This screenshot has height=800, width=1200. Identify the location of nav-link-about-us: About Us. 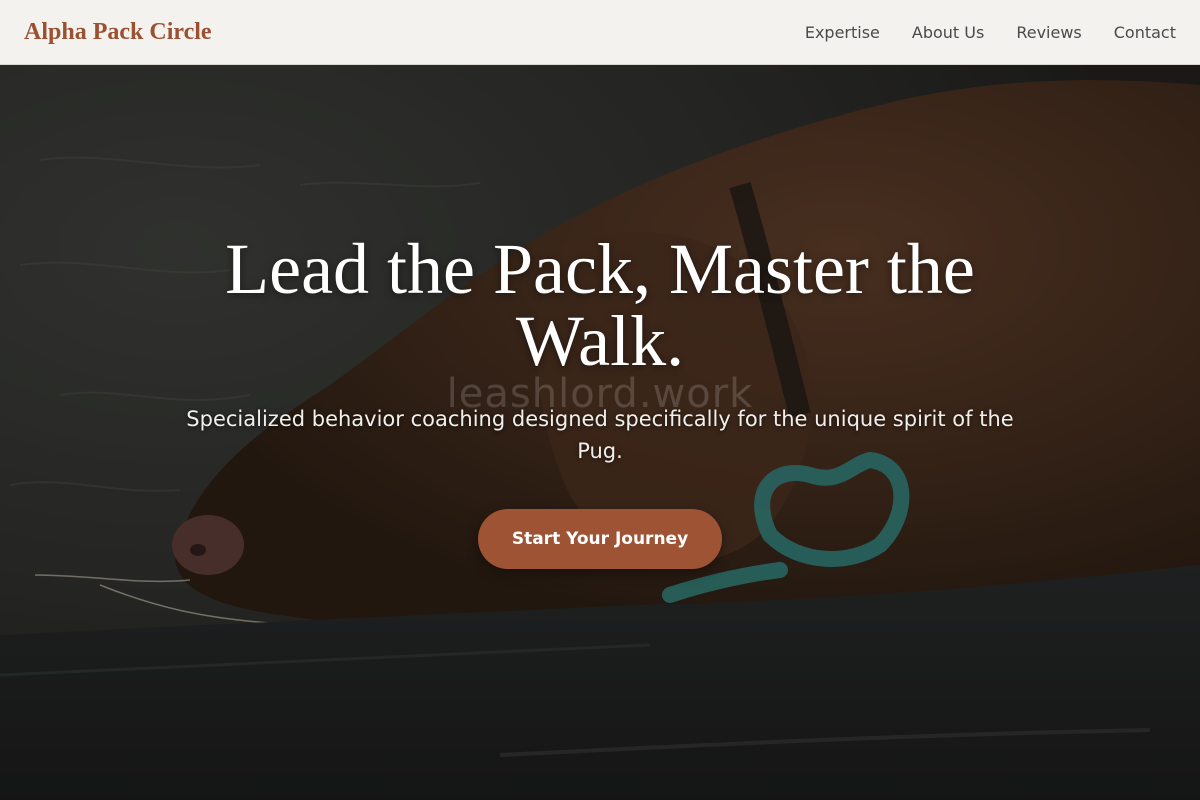
(948, 32).